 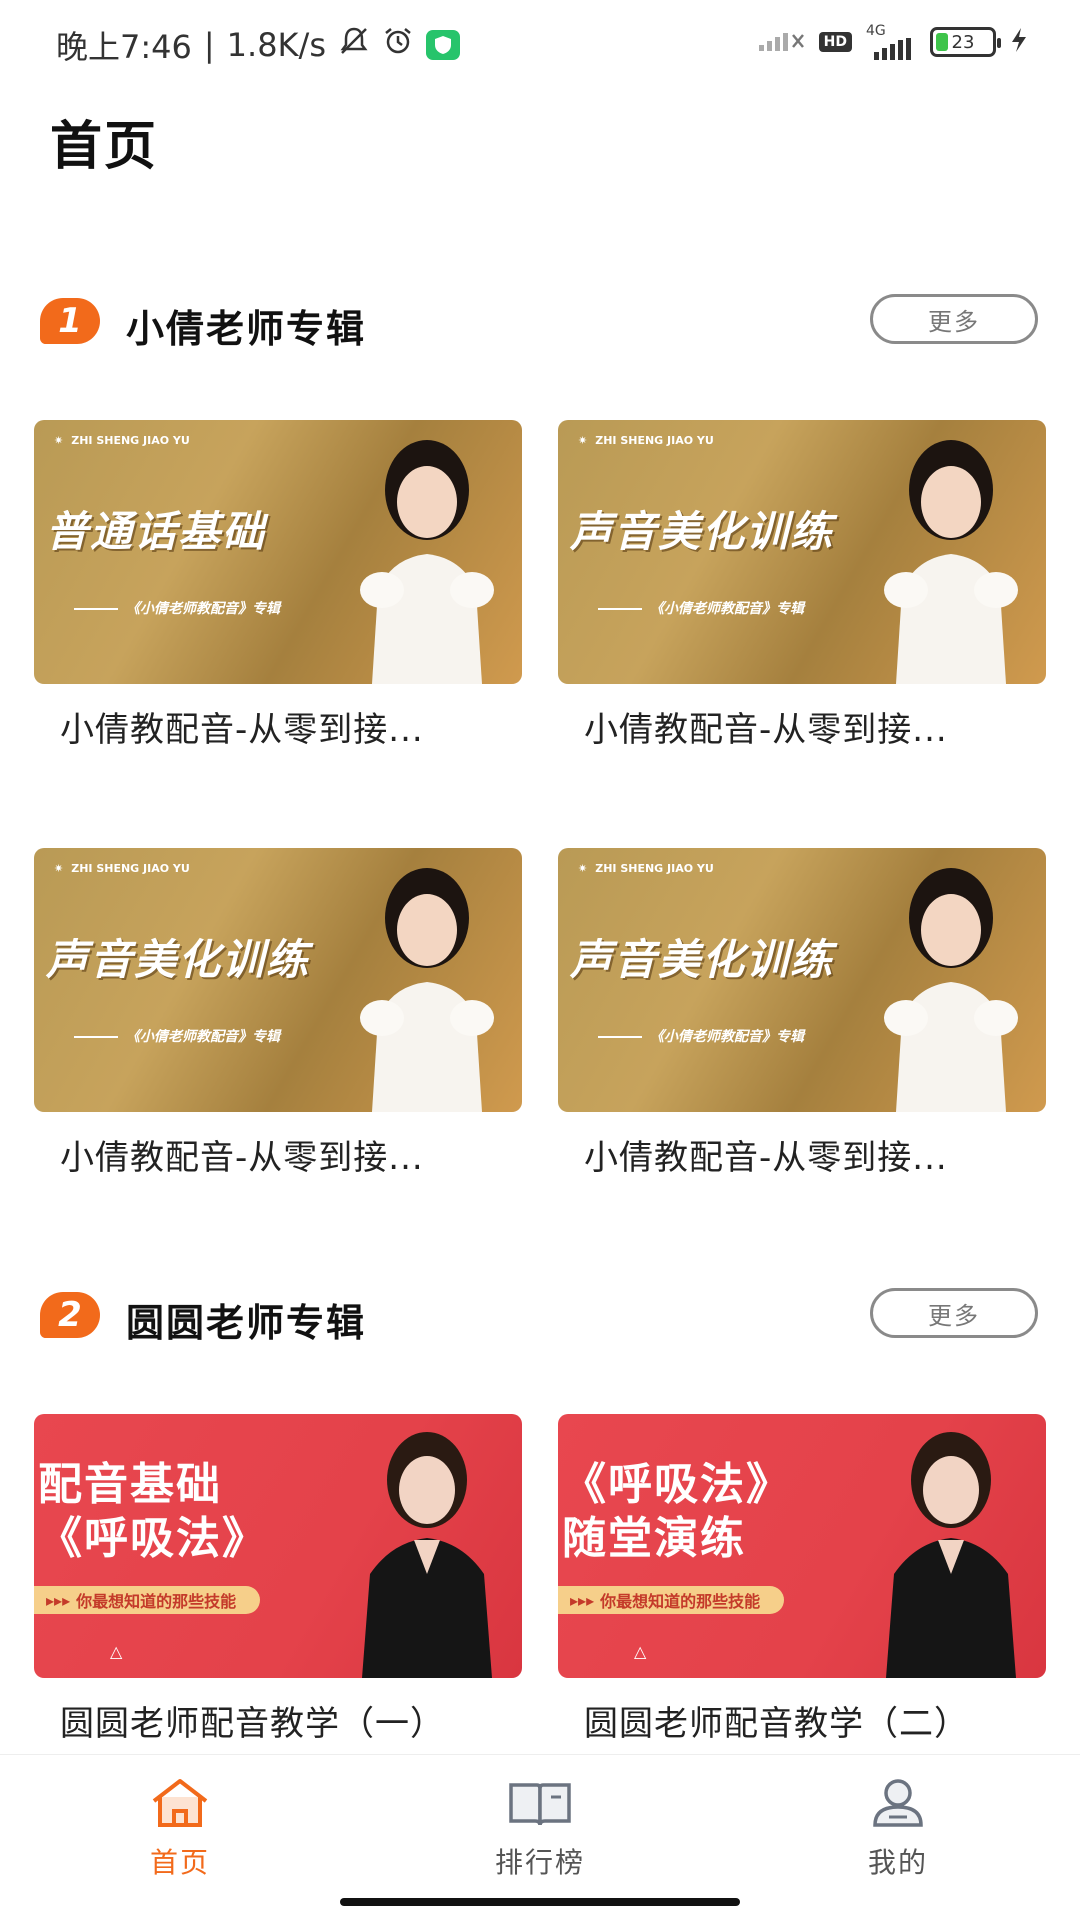 I want to click on alarm-icon, so click(x=398, y=45).